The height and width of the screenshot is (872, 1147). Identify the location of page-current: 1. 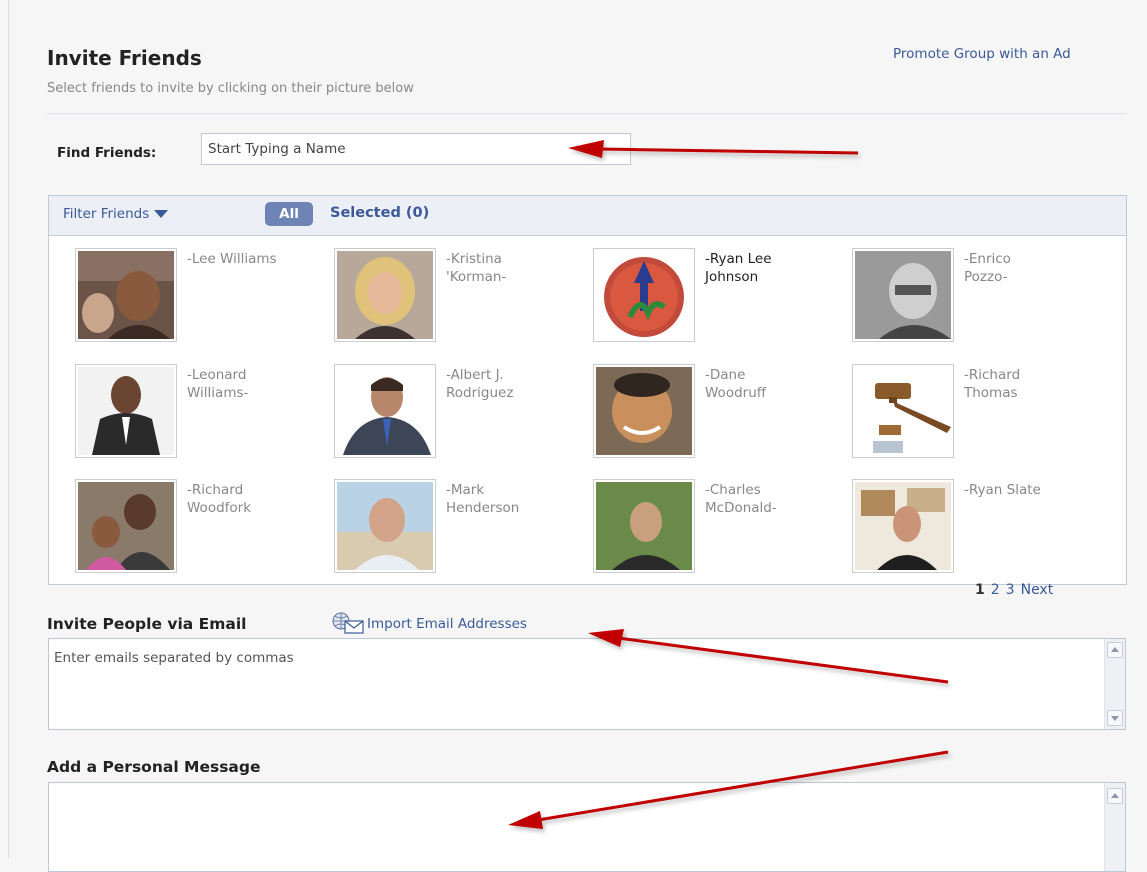
(980, 590).